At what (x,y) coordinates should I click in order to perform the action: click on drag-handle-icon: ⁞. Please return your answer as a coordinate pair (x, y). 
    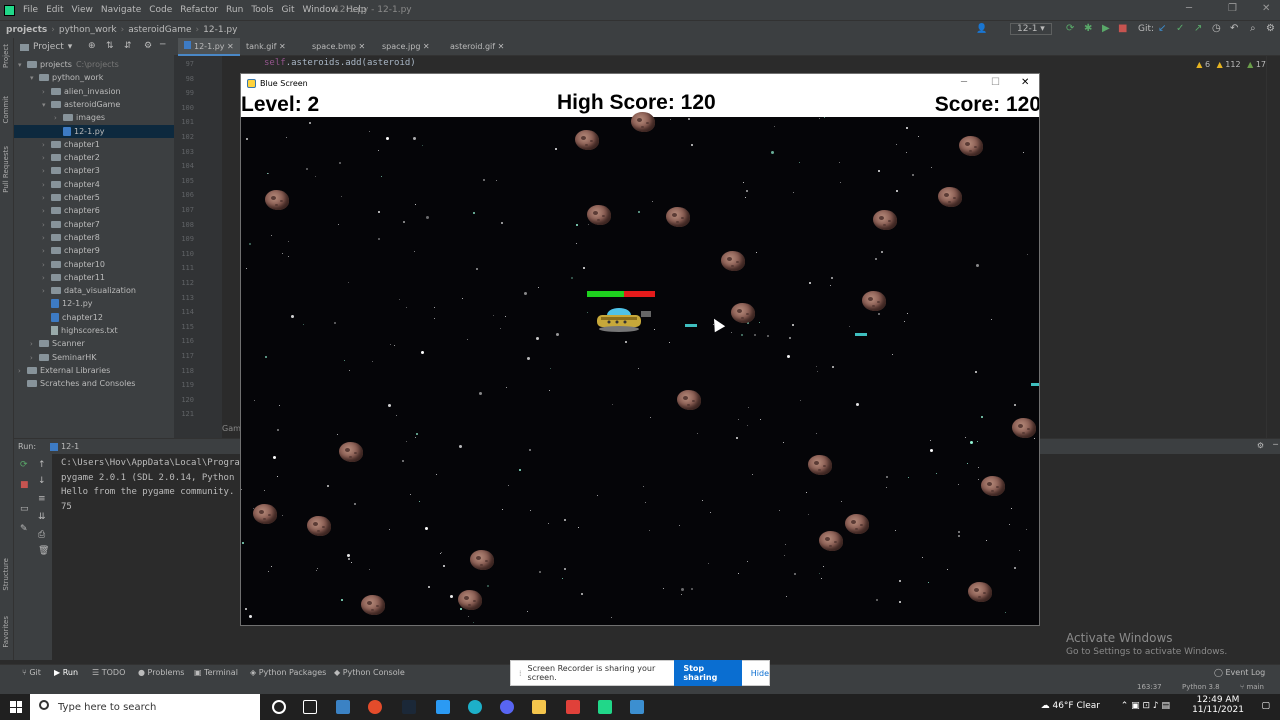
    Looking at the image, I should click on (520, 673).